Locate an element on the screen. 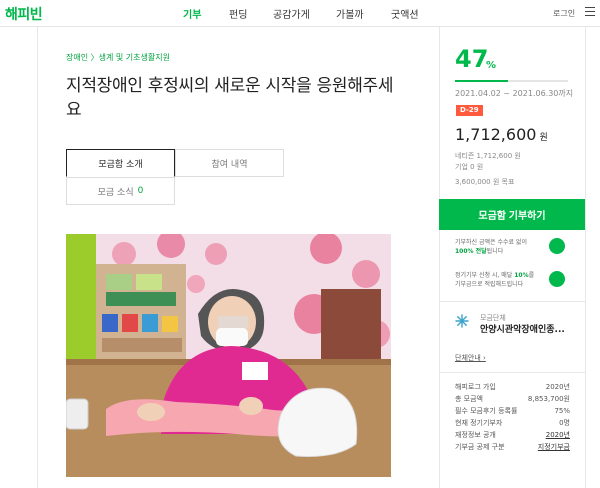  nav-item-goodaction: 굿액션 is located at coordinates (405, 13).